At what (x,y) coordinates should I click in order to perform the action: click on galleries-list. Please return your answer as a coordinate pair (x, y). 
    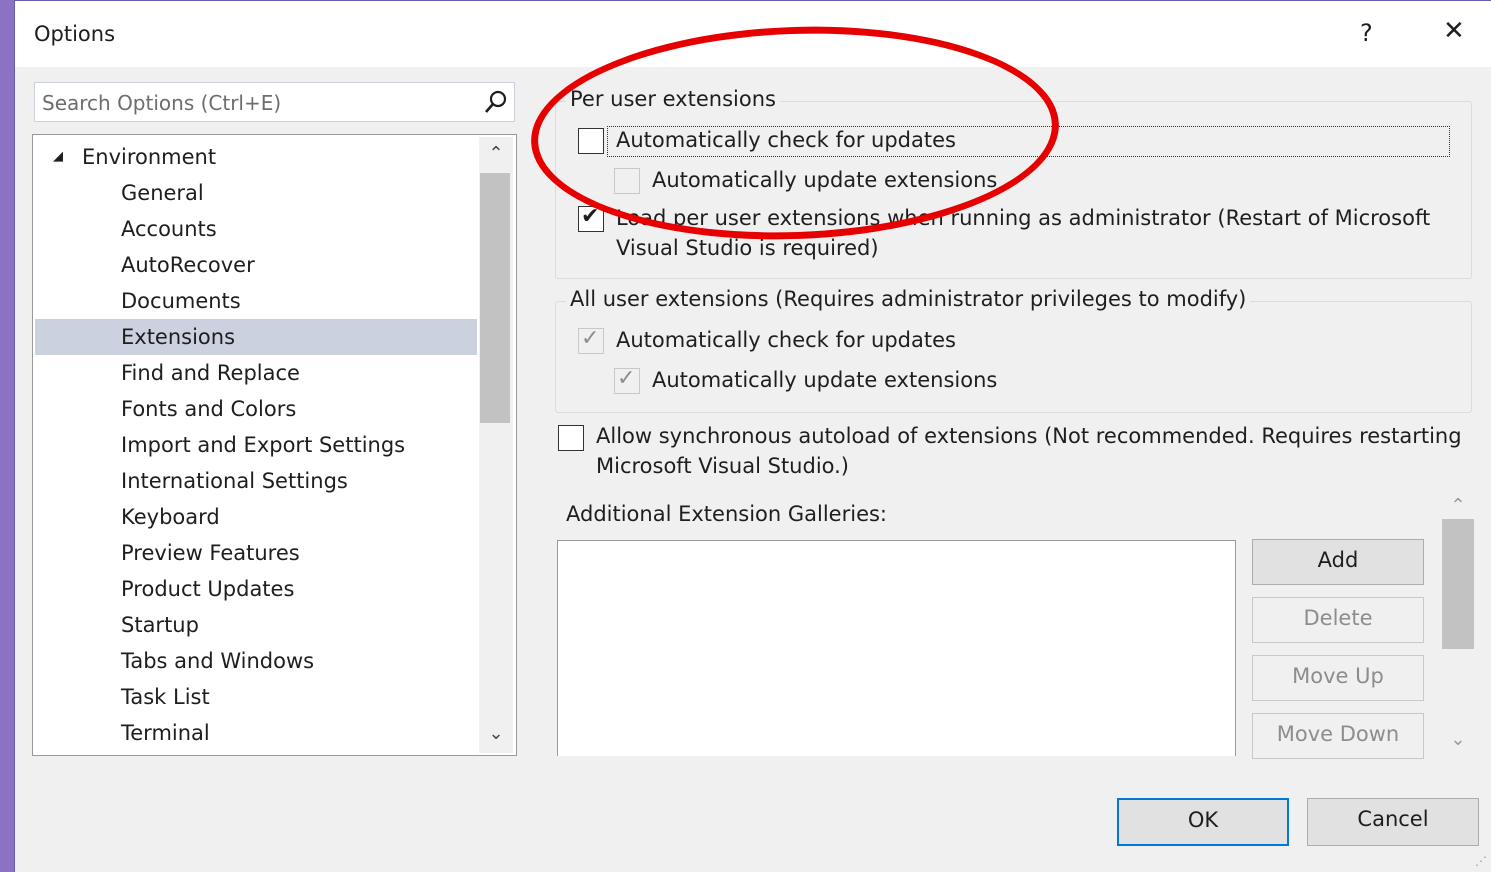
    Looking at the image, I should click on (896, 648).